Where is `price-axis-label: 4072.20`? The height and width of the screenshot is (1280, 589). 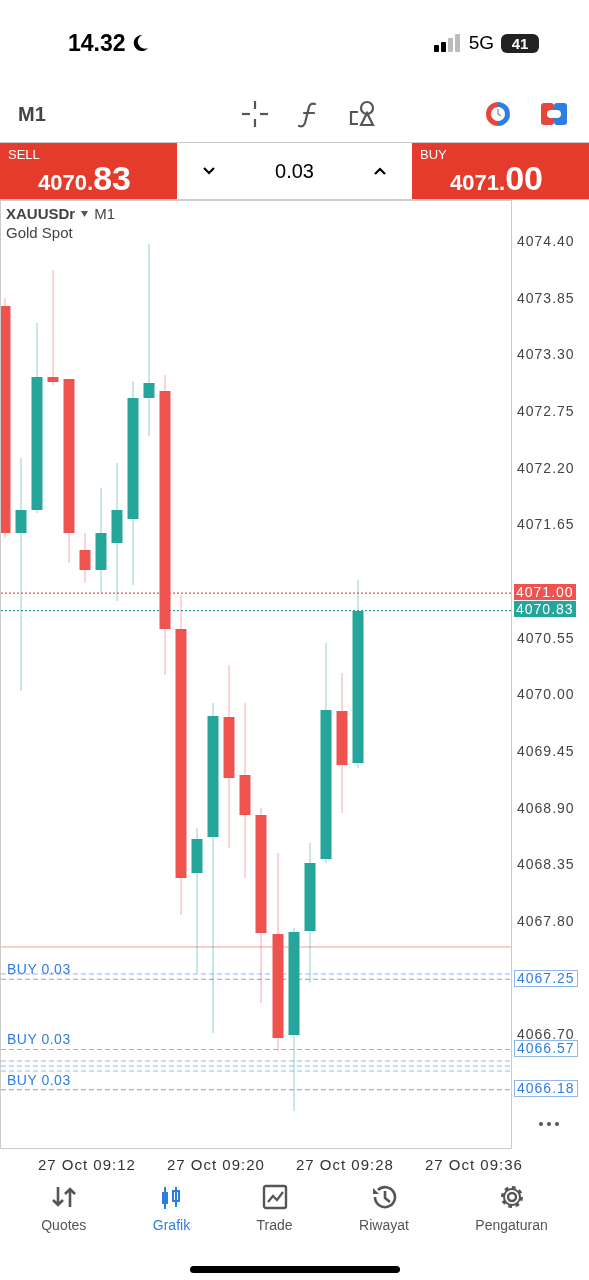 price-axis-label: 4072.20 is located at coordinates (546, 468).